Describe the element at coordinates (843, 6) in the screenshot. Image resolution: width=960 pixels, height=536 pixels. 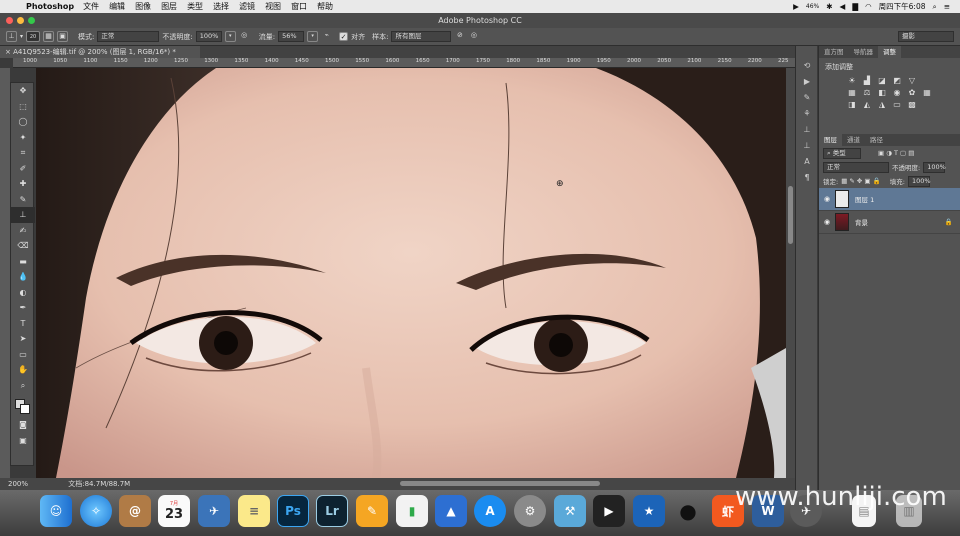
I see `volume-icon: ◀` at that location.